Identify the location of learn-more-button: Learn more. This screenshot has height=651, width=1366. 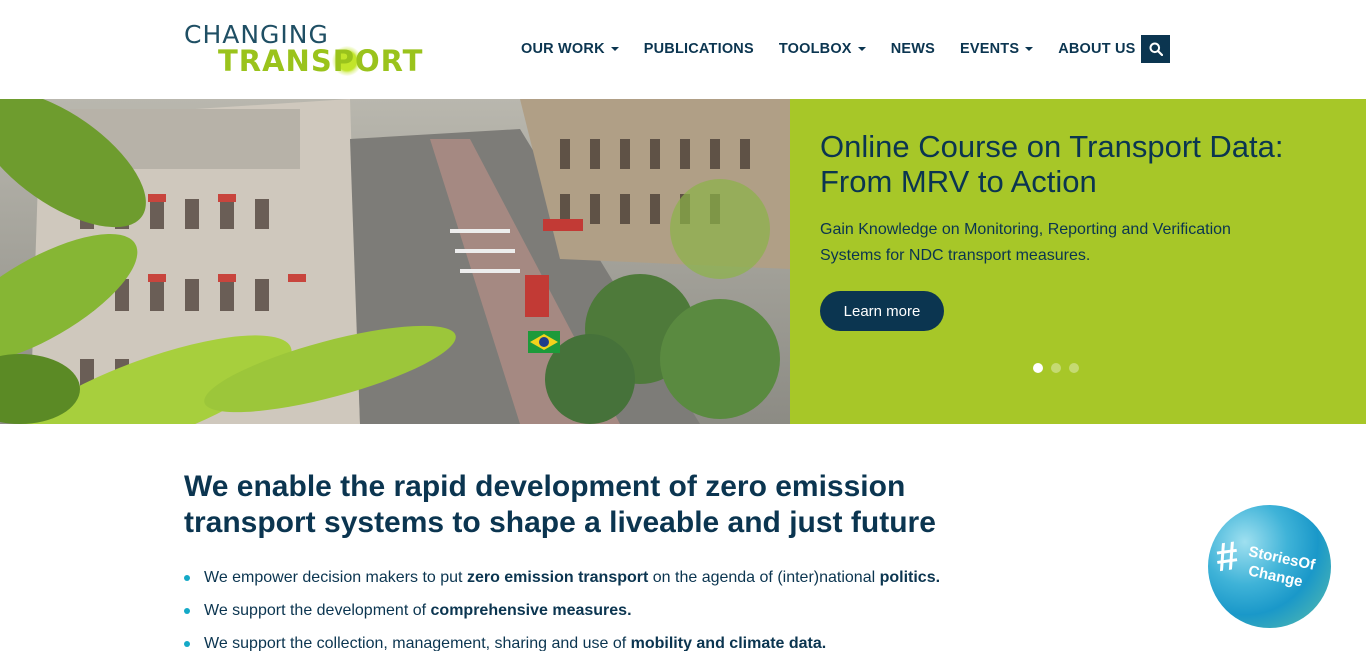
(882, 311).